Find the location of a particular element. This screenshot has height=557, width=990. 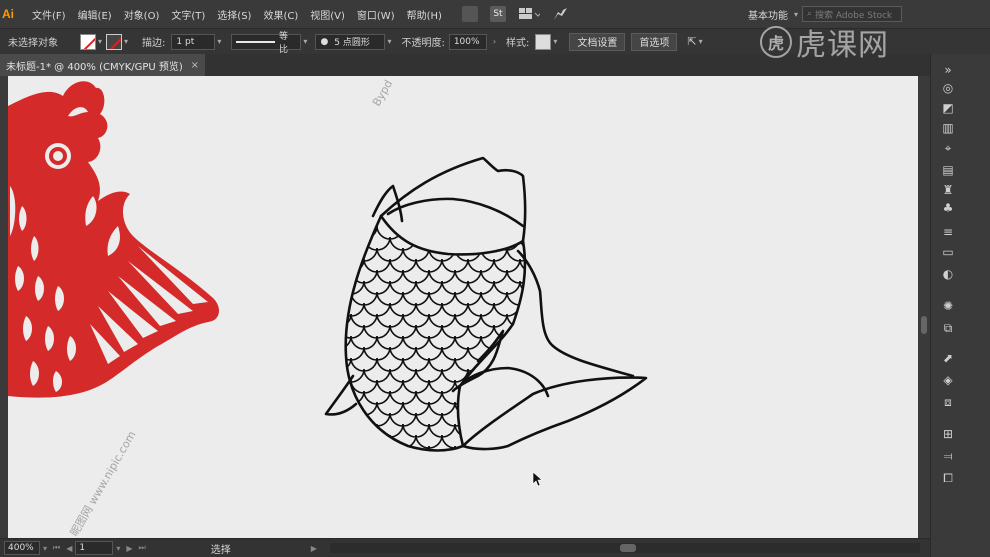

horizontal-scrollbar is located at coordinates (625, 548).